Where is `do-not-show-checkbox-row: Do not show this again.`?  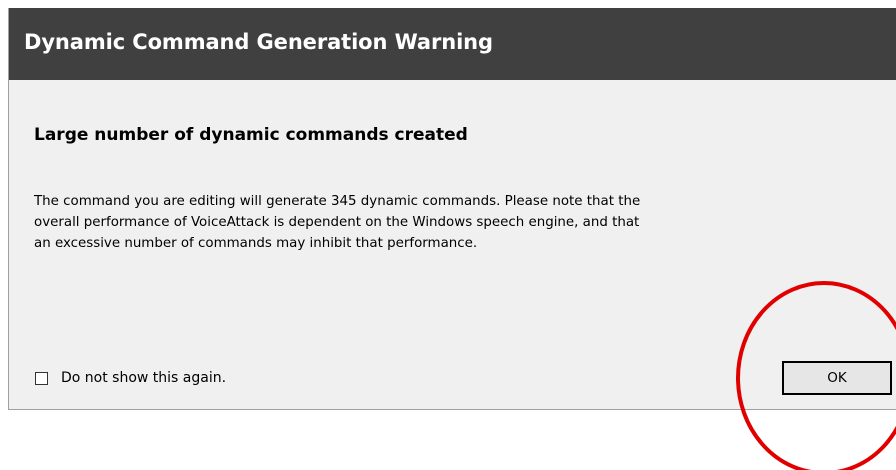 do-not-show-checkbox-row: Do not show this again. is located at coordinates (130, 378).